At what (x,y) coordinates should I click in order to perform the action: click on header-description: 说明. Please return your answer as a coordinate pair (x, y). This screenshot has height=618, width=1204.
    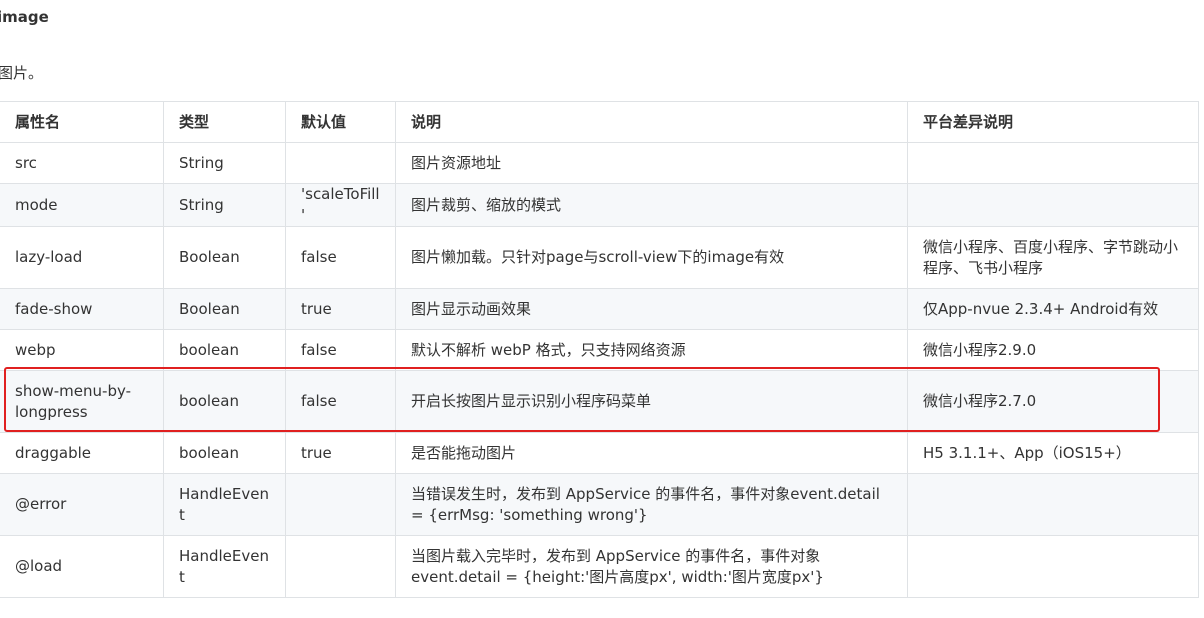
    Looking at the image, I should click on (651, 122).